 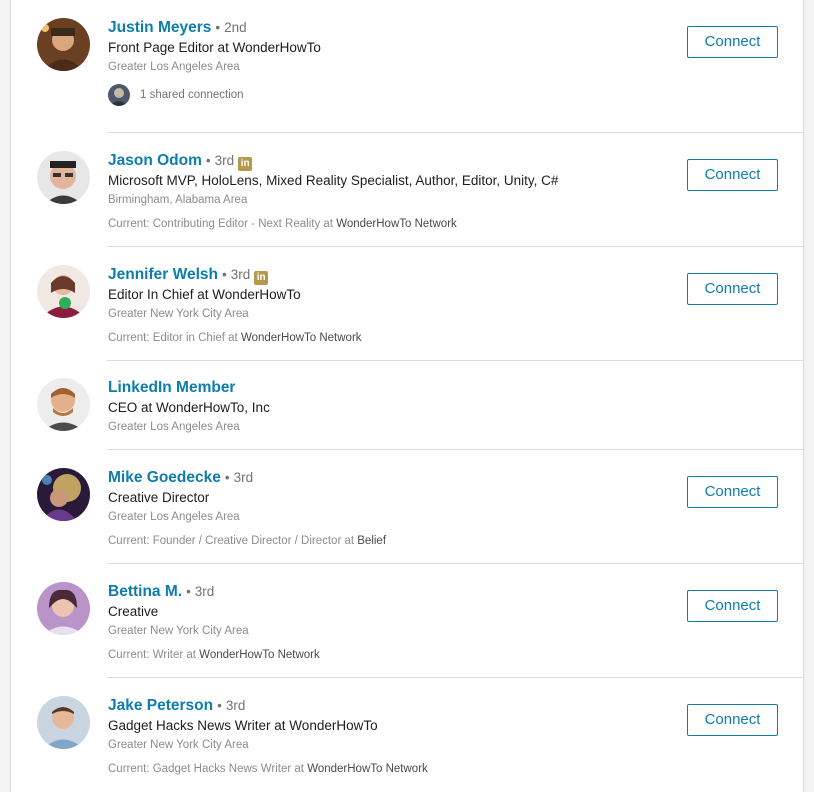 What do you see at coordinates (204, 294) in the screenshot?
I see `profile-headline: Editor In Chief at WonderHowTo` at bounding box center [204, 294].